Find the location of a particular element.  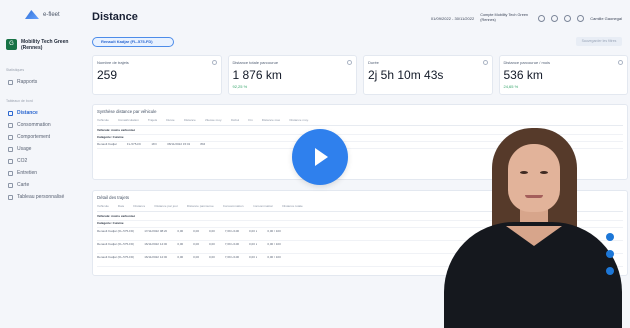

sidebar-label: CO2 is located at coordinates (22, 161).